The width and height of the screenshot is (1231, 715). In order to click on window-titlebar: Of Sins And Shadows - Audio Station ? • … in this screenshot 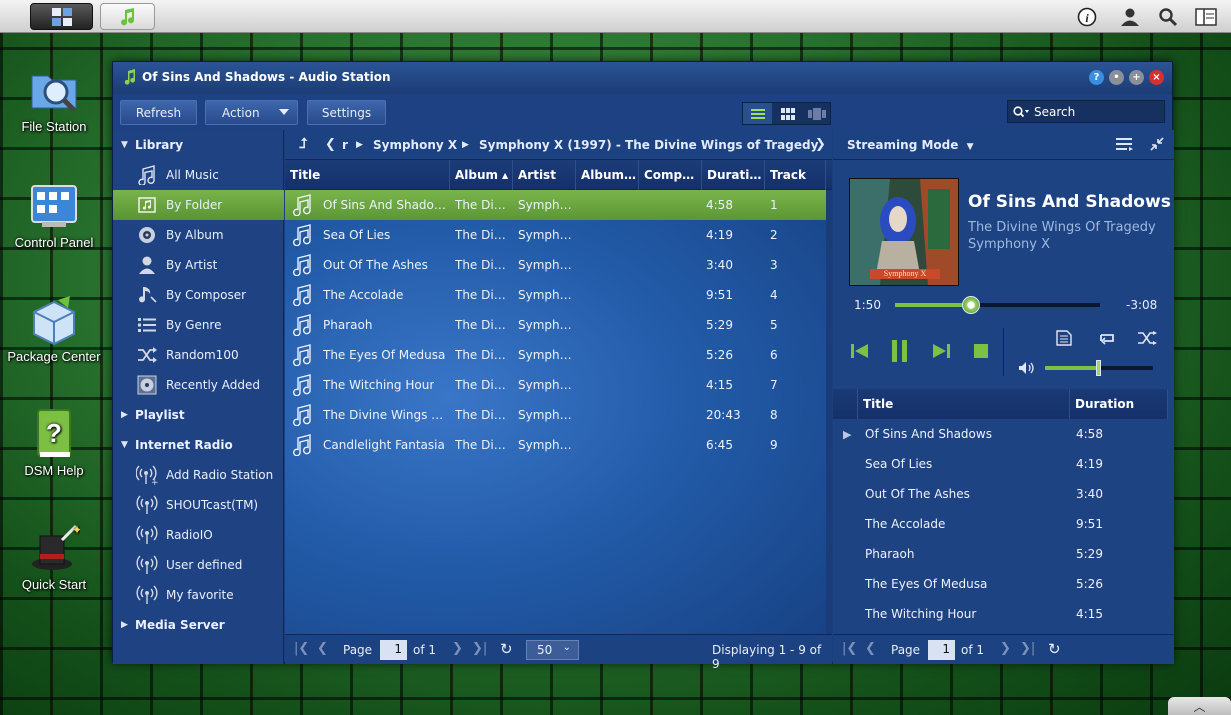, I will do `click(642, 78)`.